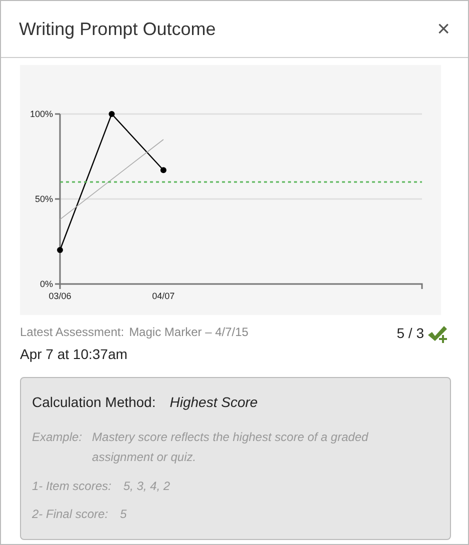 Image resolution: width=469 pixels, height=545 pixels. Describe the element at coordinates (163, 296) in the screenshot. I see `x-tick-label: 04/07` at that location.